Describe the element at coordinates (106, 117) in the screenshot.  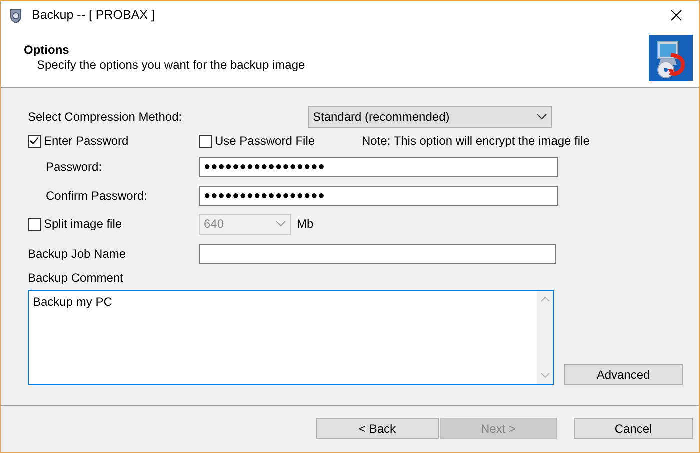
I see `field-label: Select Compression Method:` at that location.